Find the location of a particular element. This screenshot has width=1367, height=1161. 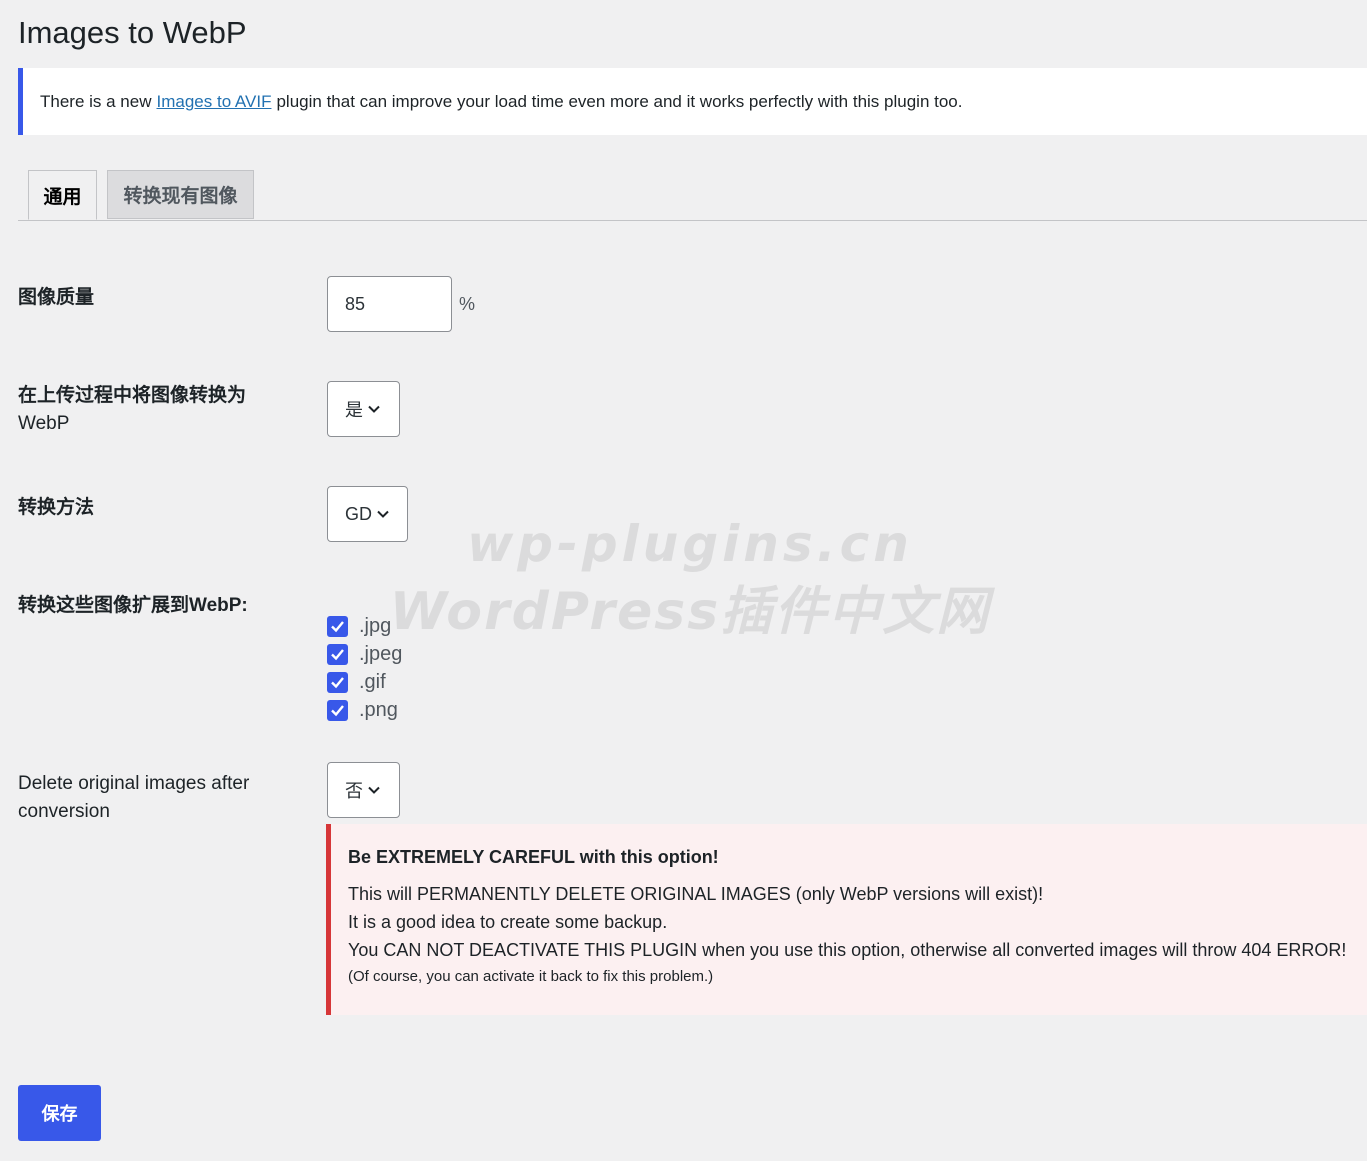

delete-originals-select: 否 is located at coordinates (363, 790).